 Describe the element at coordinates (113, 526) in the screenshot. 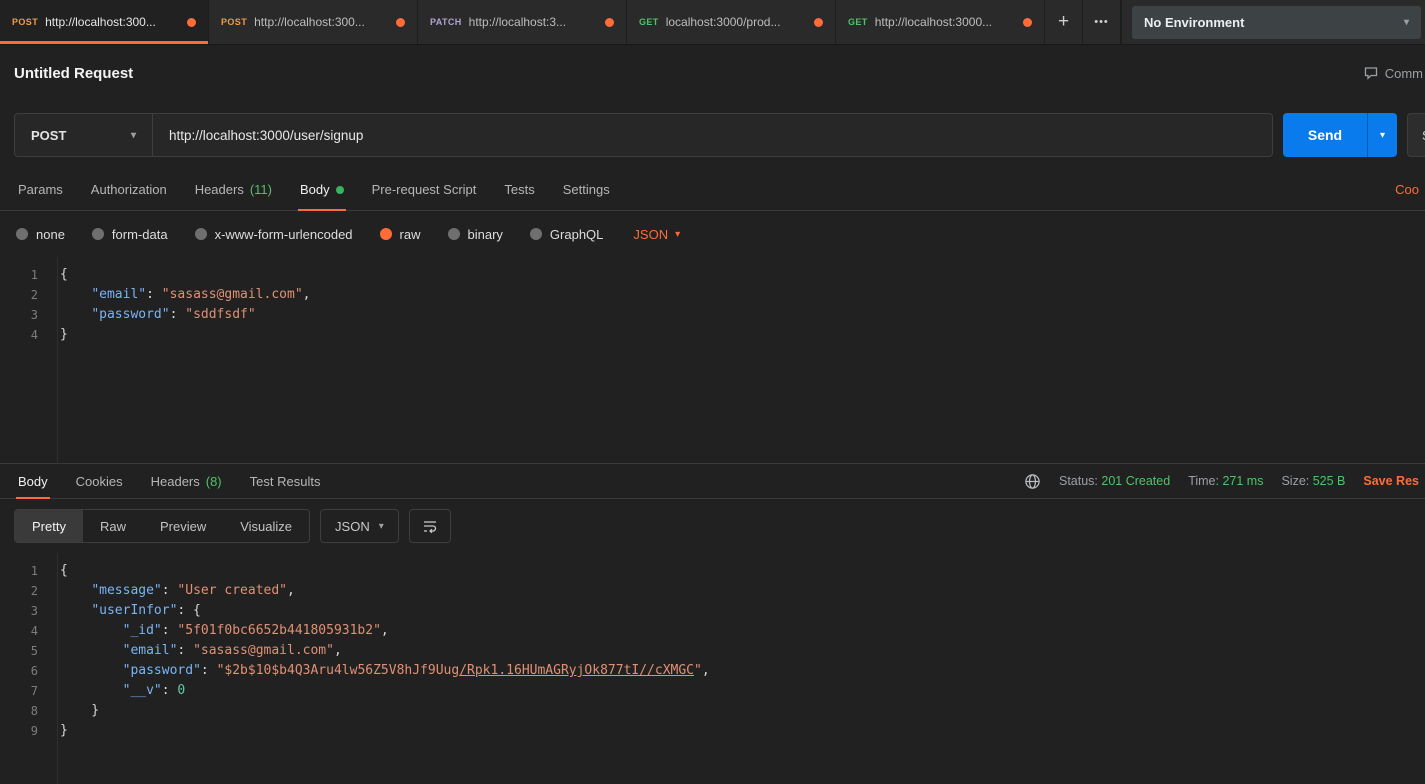

I see `view-mode-raw: Raw` at that location.